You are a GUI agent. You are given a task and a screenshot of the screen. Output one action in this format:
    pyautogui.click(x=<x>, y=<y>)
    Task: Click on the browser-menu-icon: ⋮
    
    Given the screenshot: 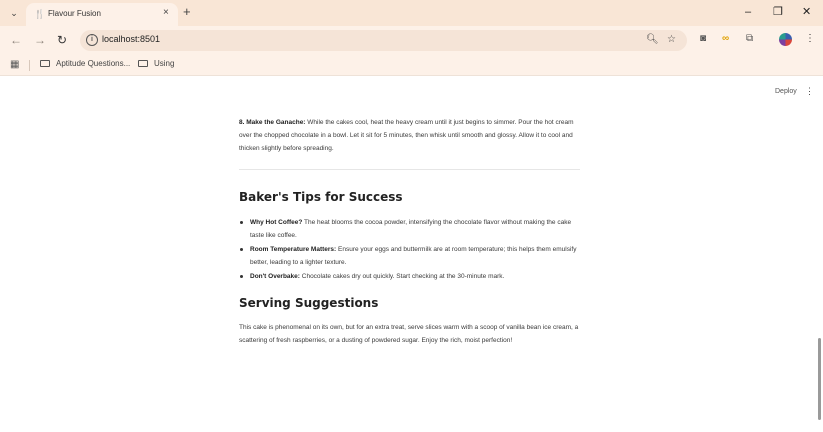 What is the action you would take?
    pyautogui.click(x=810, y=39)
    